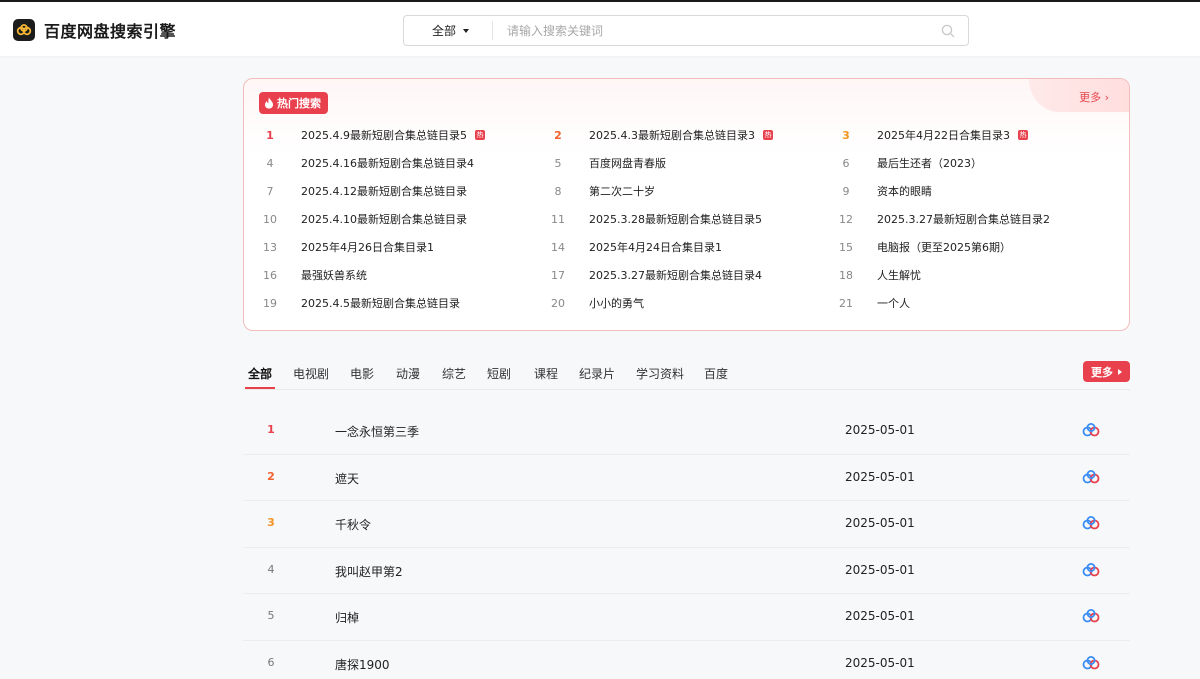  I want to click on hot-item: 17 2025.3.27最新短剧合集总链目录4, so click(654, 275).